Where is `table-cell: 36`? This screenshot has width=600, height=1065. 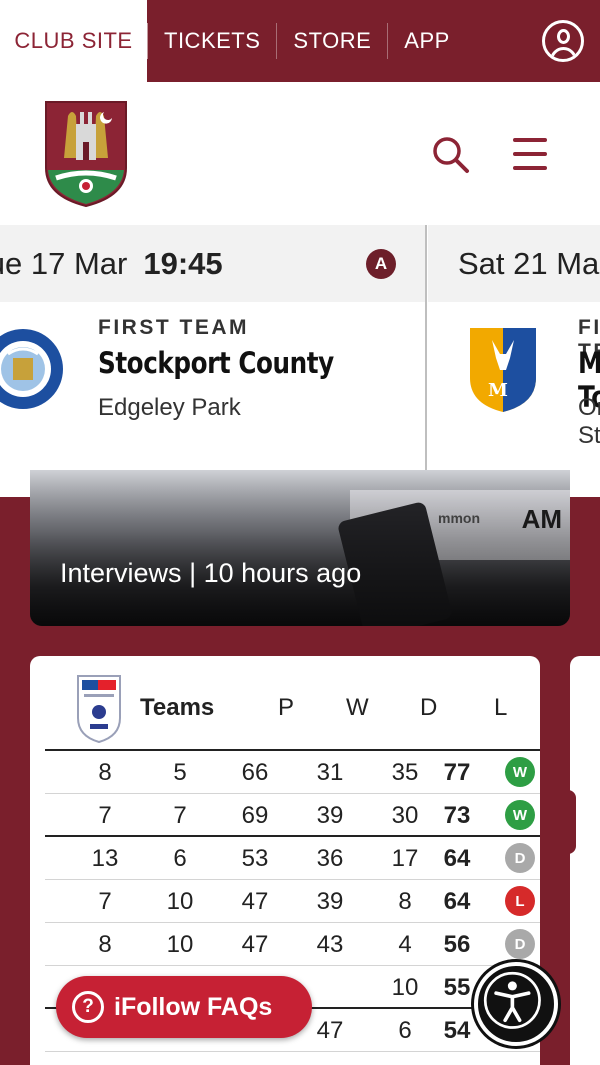
table-cell: 36 is located at coordinates (330, 858).